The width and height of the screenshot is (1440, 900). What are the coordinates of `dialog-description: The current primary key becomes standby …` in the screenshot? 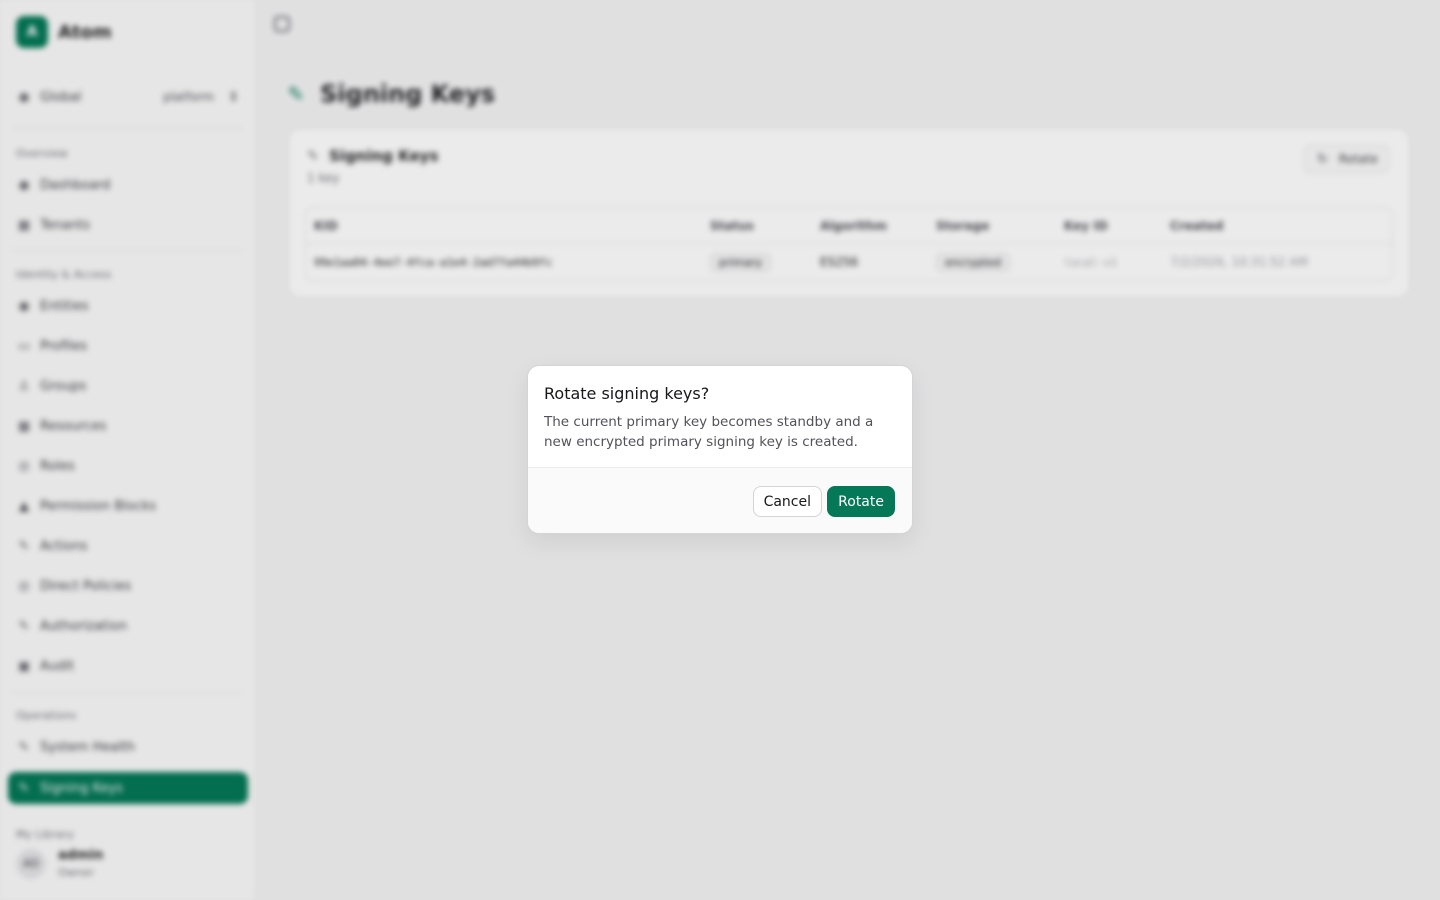 It's located at (709, 432).